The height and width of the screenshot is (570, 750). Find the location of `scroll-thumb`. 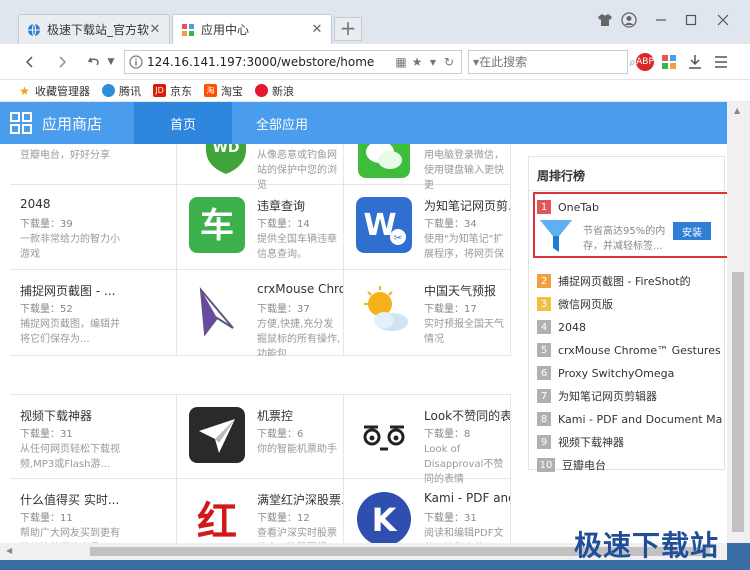

scroll-thumb is located at coordinates (738, 402).